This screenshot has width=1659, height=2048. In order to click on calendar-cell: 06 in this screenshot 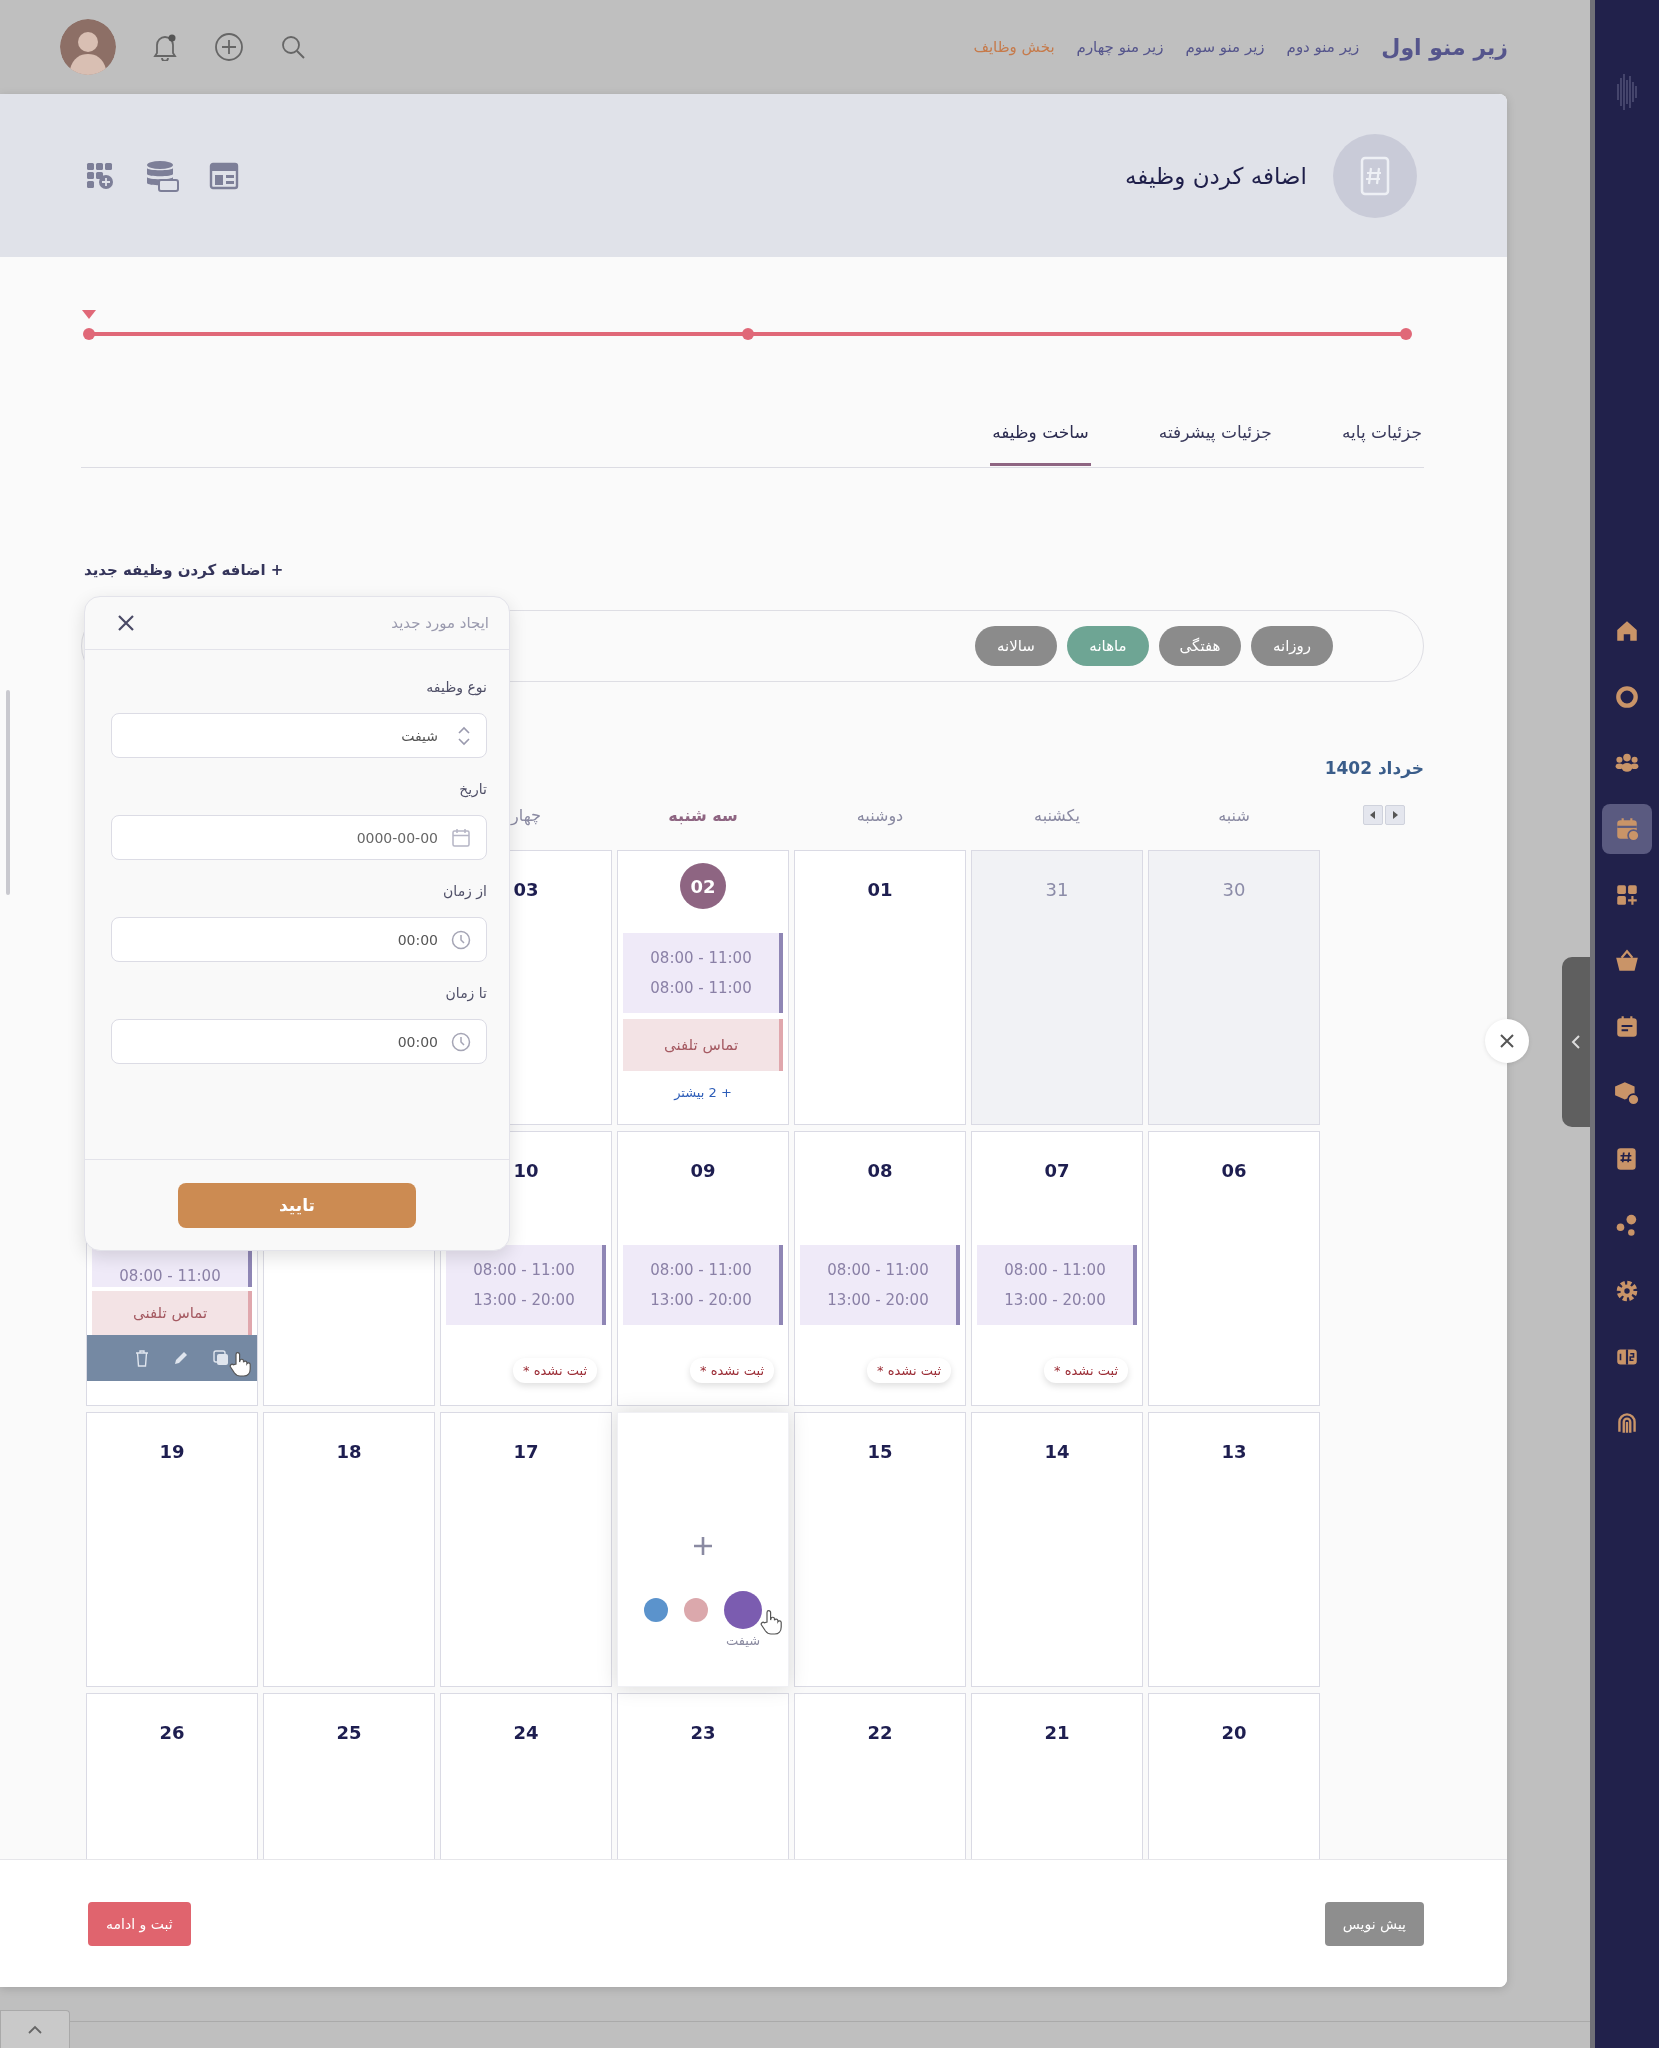, I will do `click(1234, 1268)`.